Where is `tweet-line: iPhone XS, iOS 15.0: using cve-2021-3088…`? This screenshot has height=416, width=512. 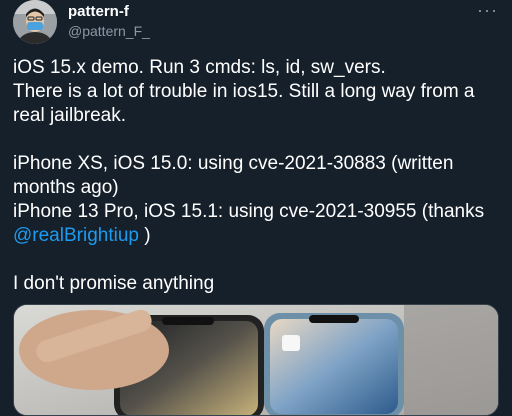
tweet-line: iPhone XS, iOS 15.0: using cve-2021-3088… is located at coordinates (233, 163).